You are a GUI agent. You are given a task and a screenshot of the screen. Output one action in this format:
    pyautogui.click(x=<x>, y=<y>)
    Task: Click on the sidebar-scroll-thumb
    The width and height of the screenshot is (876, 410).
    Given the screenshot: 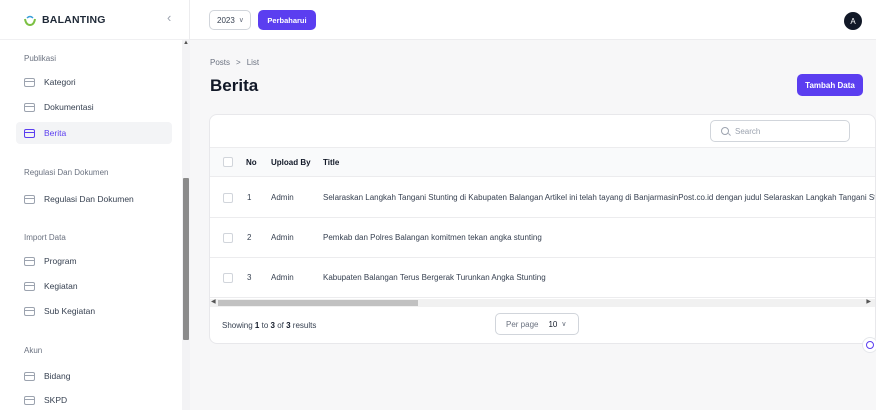 What is the action you would take?
    pyautogui.click(x=186, y=259)
    